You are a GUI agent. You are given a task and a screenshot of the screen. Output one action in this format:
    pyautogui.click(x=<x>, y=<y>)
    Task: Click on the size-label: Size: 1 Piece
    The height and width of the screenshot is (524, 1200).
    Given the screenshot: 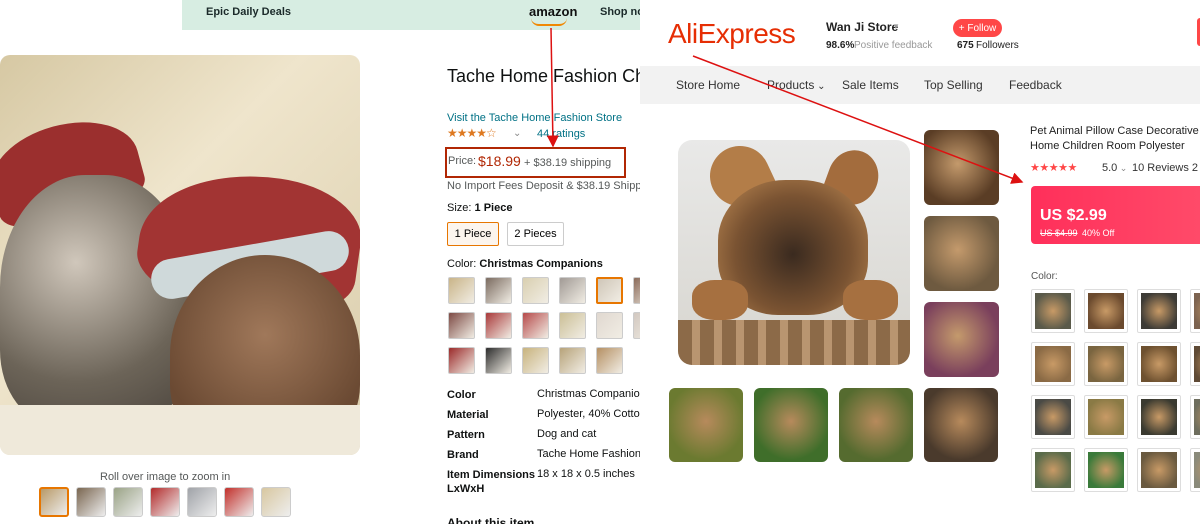 What is the action you would take?
    pyautogui.click(x=479, y=208)
    